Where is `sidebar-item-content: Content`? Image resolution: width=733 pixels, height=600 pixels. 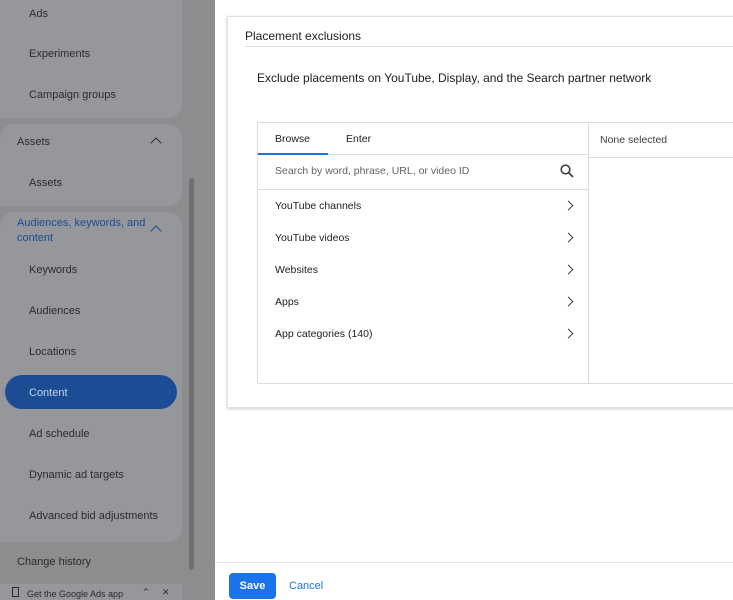 sidebar-item-content: Content is located at coordinates (48, 393).